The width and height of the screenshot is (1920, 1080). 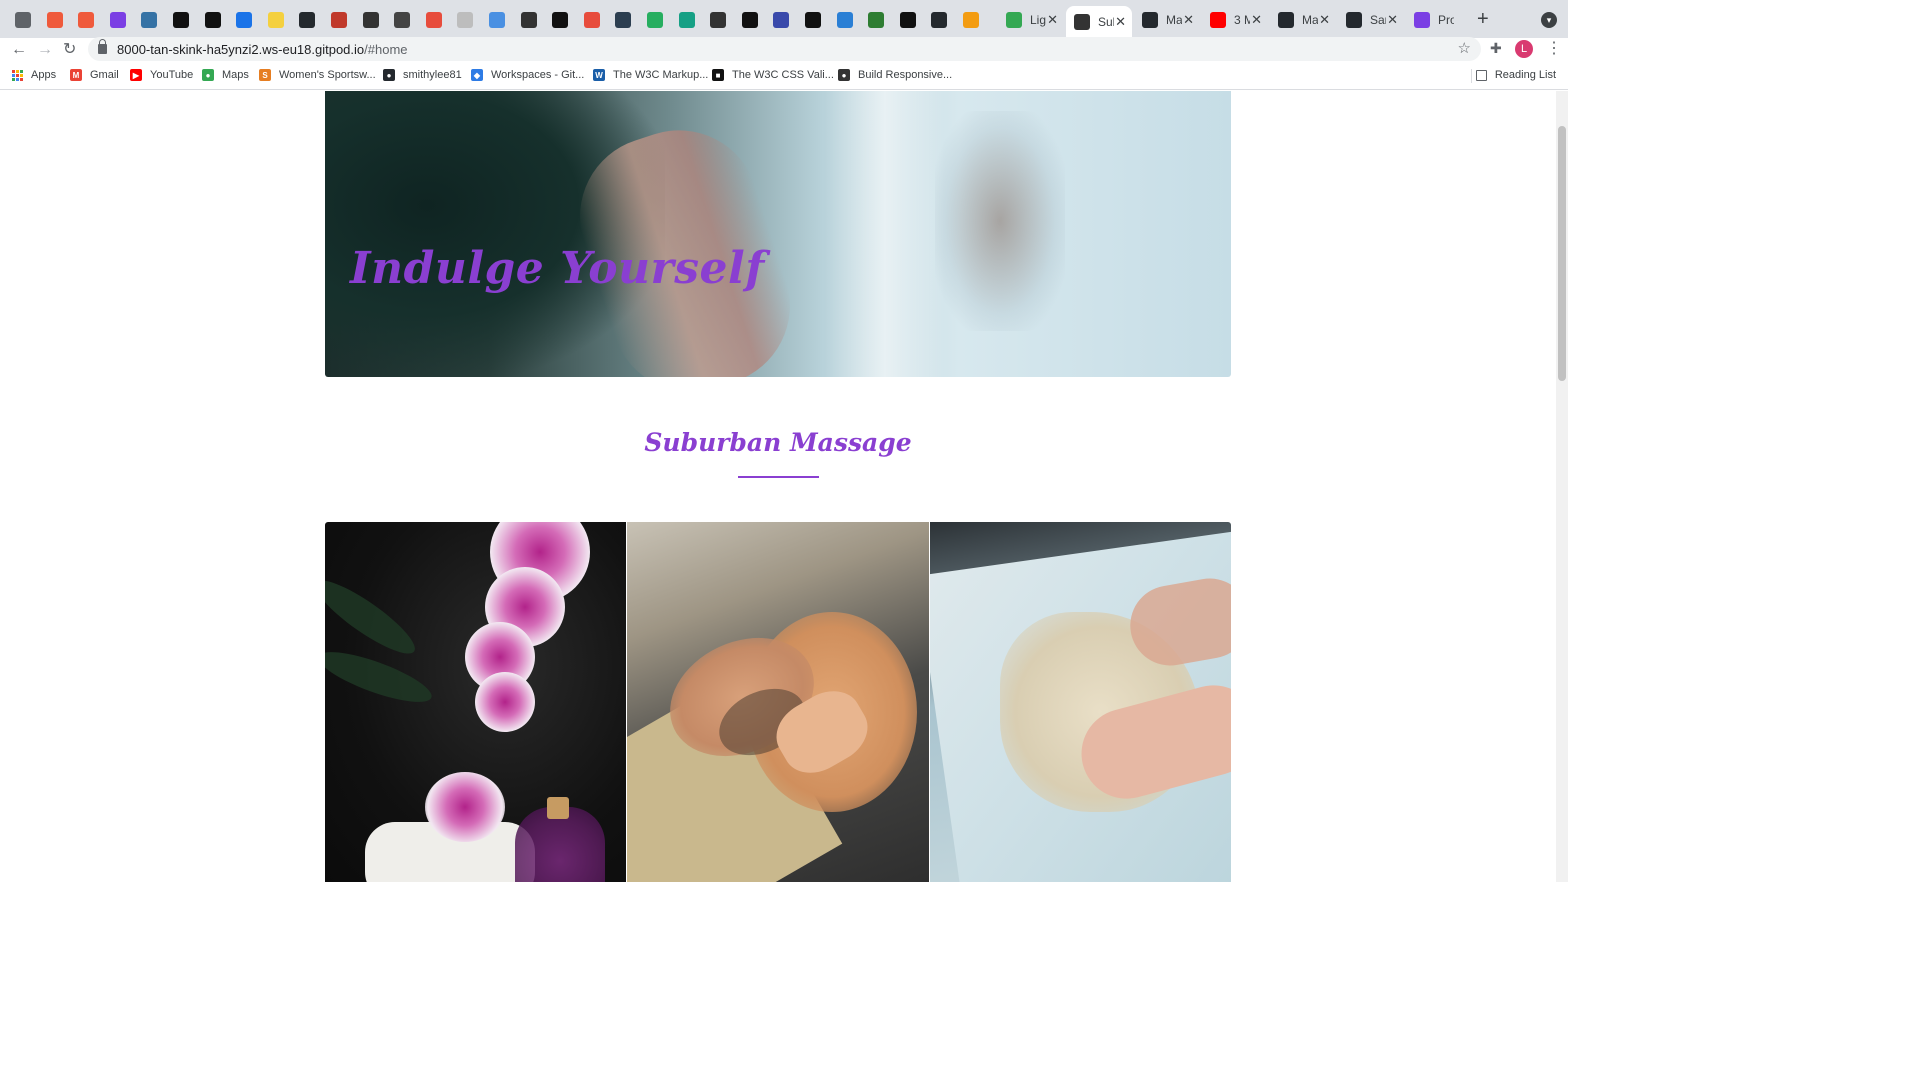 I want to click on bookmark-item: Apps, so click(x=34, y=75).